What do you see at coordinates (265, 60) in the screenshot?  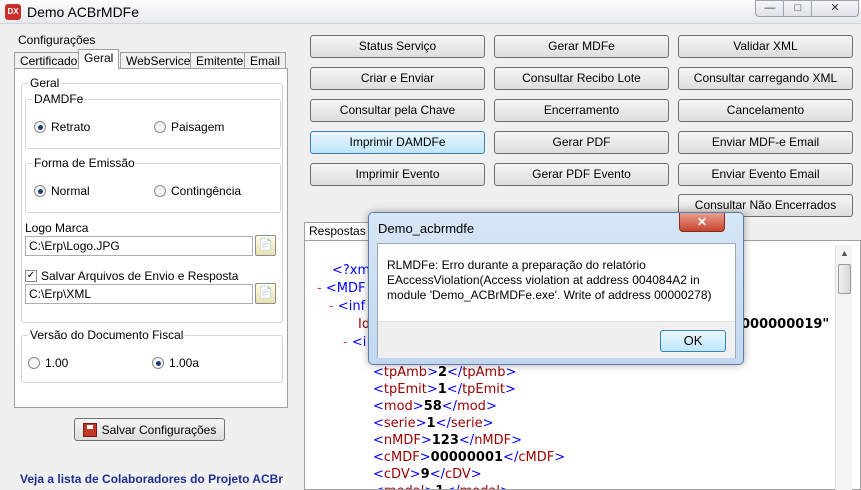 I see `tab-email: Email` at bounding box center [265, 60].